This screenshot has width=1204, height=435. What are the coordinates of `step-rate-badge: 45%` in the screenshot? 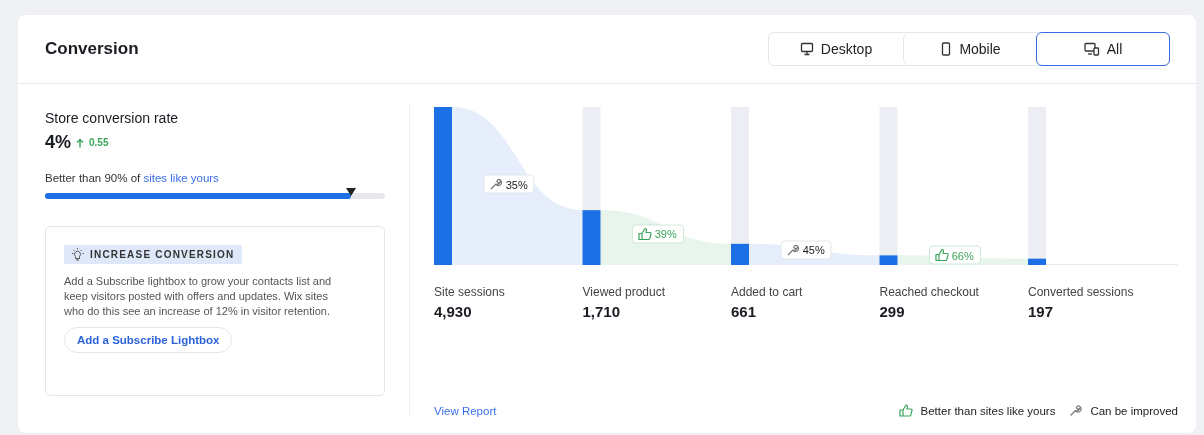 It's located at (806, 250).